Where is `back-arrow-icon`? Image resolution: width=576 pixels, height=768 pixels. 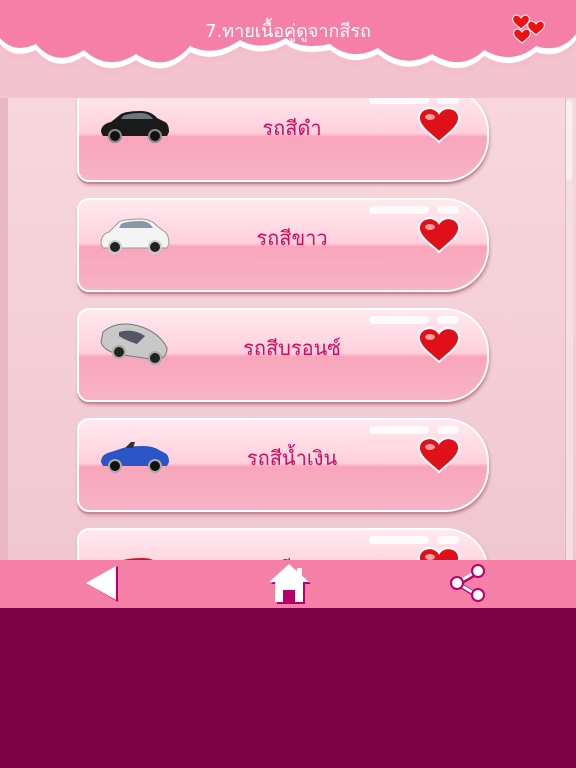 back-arrow-icon is located at coordinates (102, 584).